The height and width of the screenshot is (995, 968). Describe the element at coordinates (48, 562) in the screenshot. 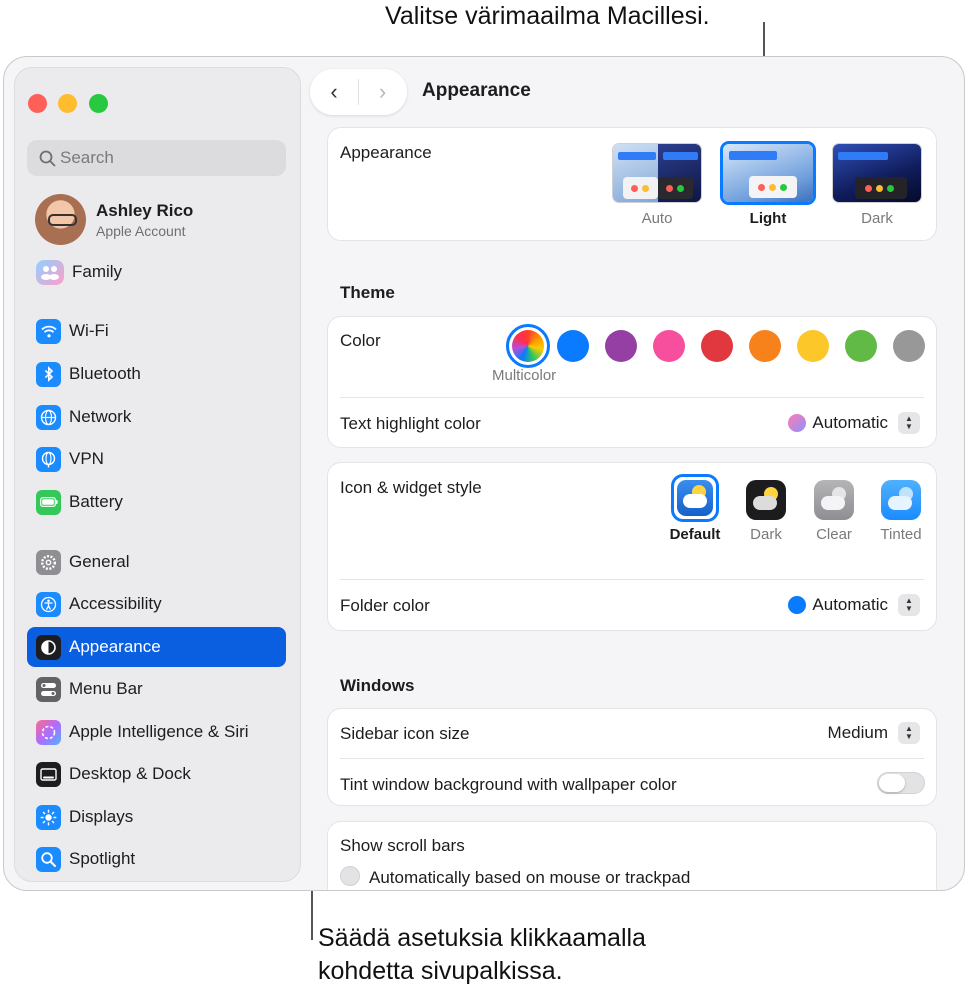

I see `gear-icon` at that location.